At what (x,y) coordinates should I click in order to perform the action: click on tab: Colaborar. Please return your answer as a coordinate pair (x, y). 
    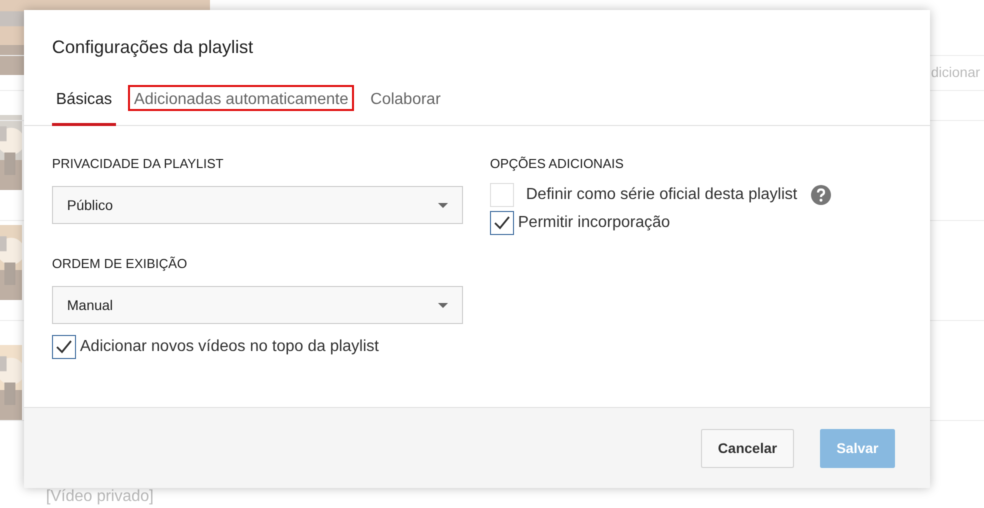
    Looking at the image, I should click on (405, 105).